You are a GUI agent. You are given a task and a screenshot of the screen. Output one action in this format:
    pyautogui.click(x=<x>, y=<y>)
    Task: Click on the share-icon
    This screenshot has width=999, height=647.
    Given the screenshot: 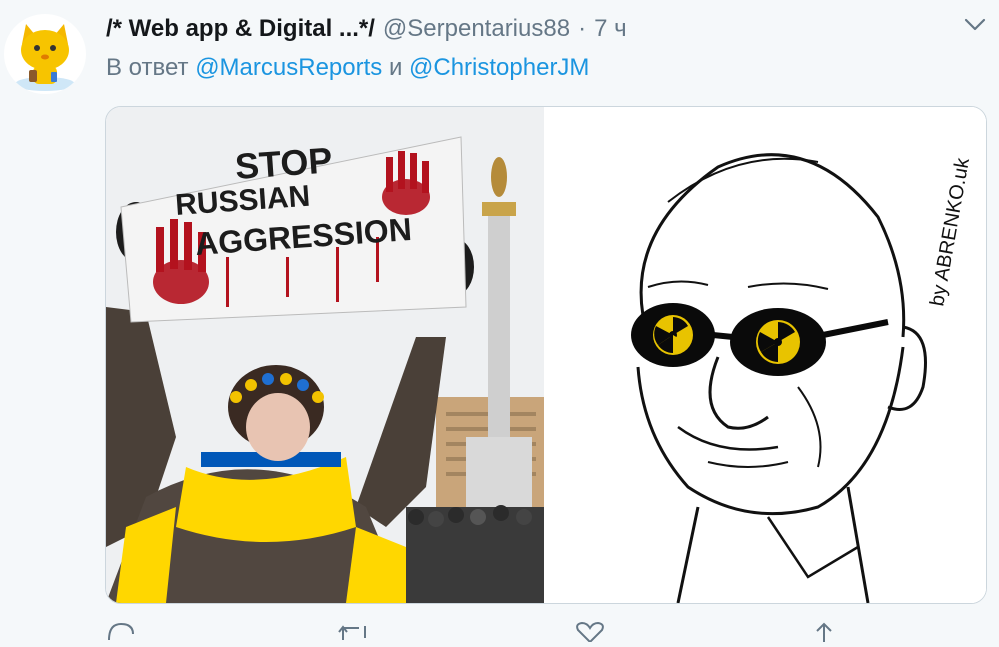 What is the action you would take?
    pyautogui.click(x=824, y=632)
    